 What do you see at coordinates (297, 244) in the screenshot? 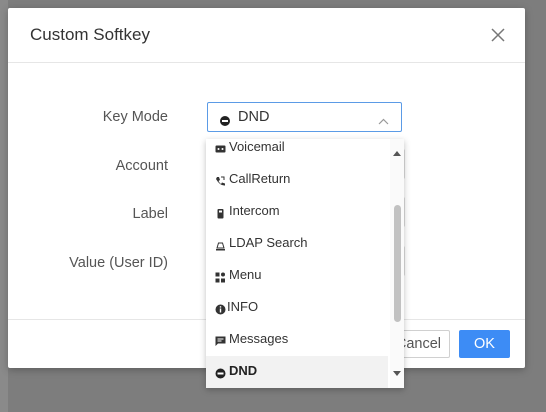
I see `option-ldap-search: LDAP Search` at bounding box center [297, 244].